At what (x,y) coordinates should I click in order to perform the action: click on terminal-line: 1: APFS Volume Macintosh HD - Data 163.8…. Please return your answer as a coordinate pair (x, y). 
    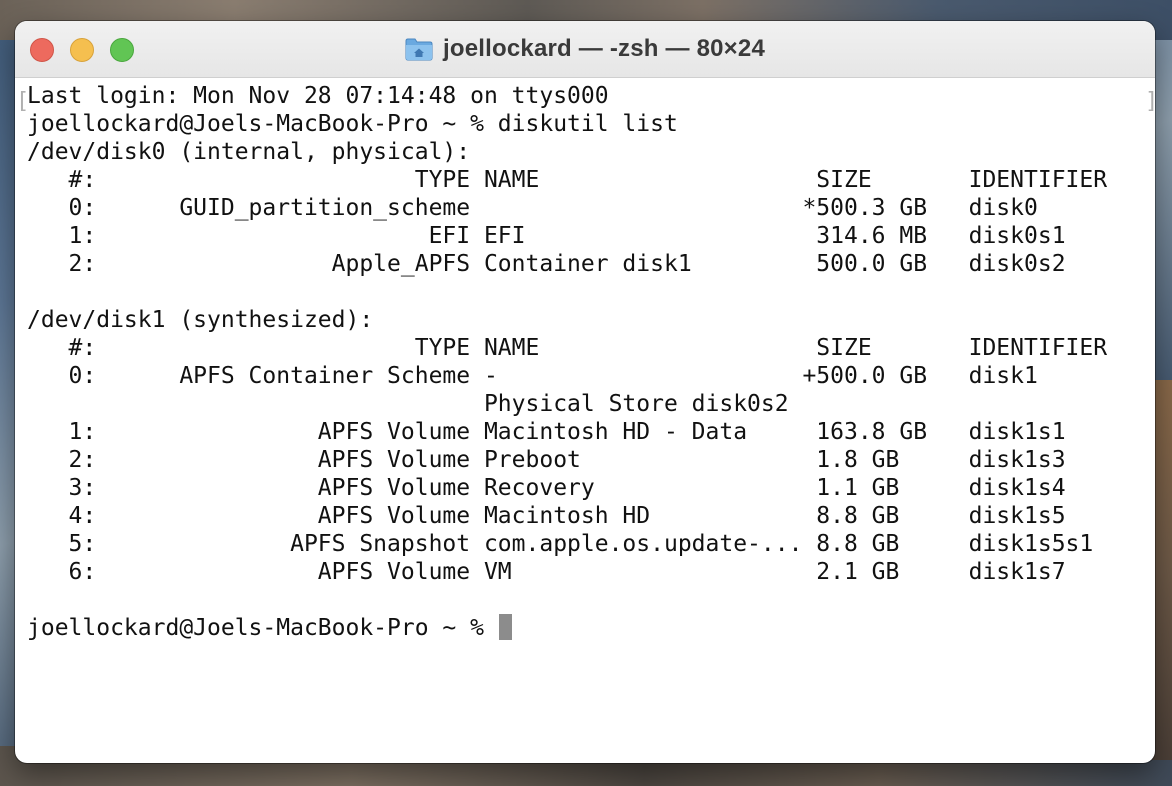
    Looking at the image, I should click on (587, 432).